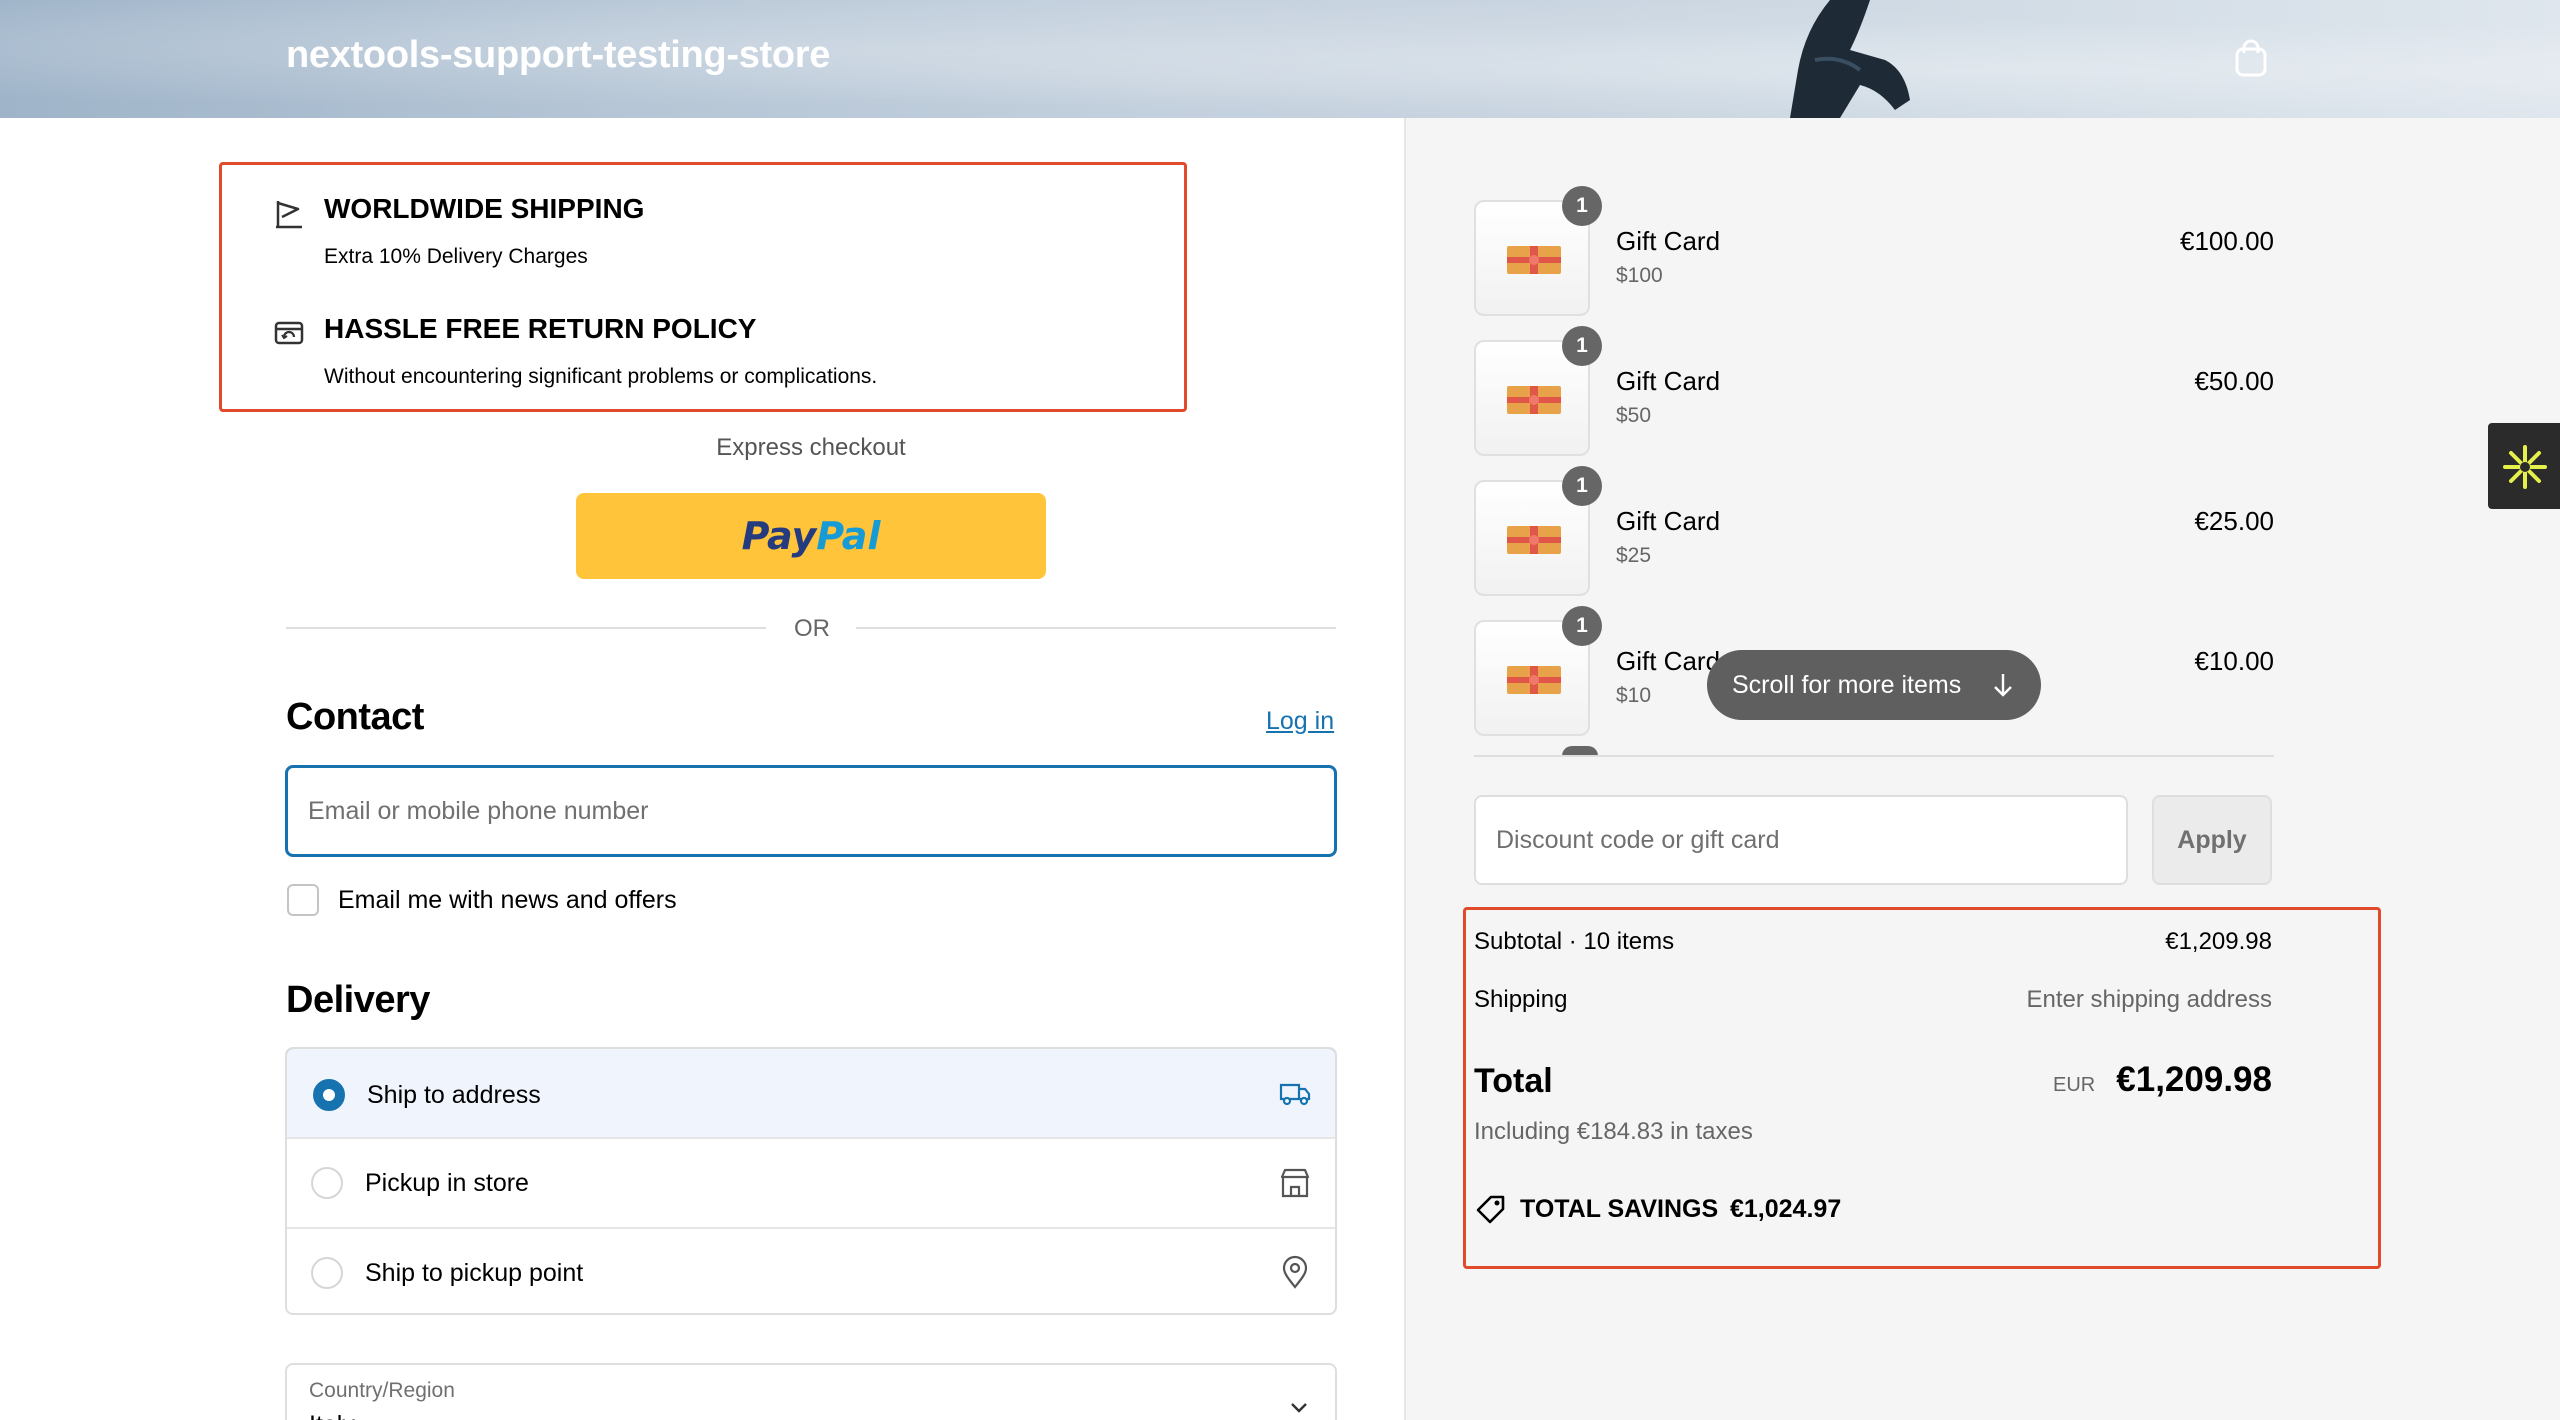  Describe the element at coordinates (289, 333) in the screenshot. I see `return-icon` at that location.